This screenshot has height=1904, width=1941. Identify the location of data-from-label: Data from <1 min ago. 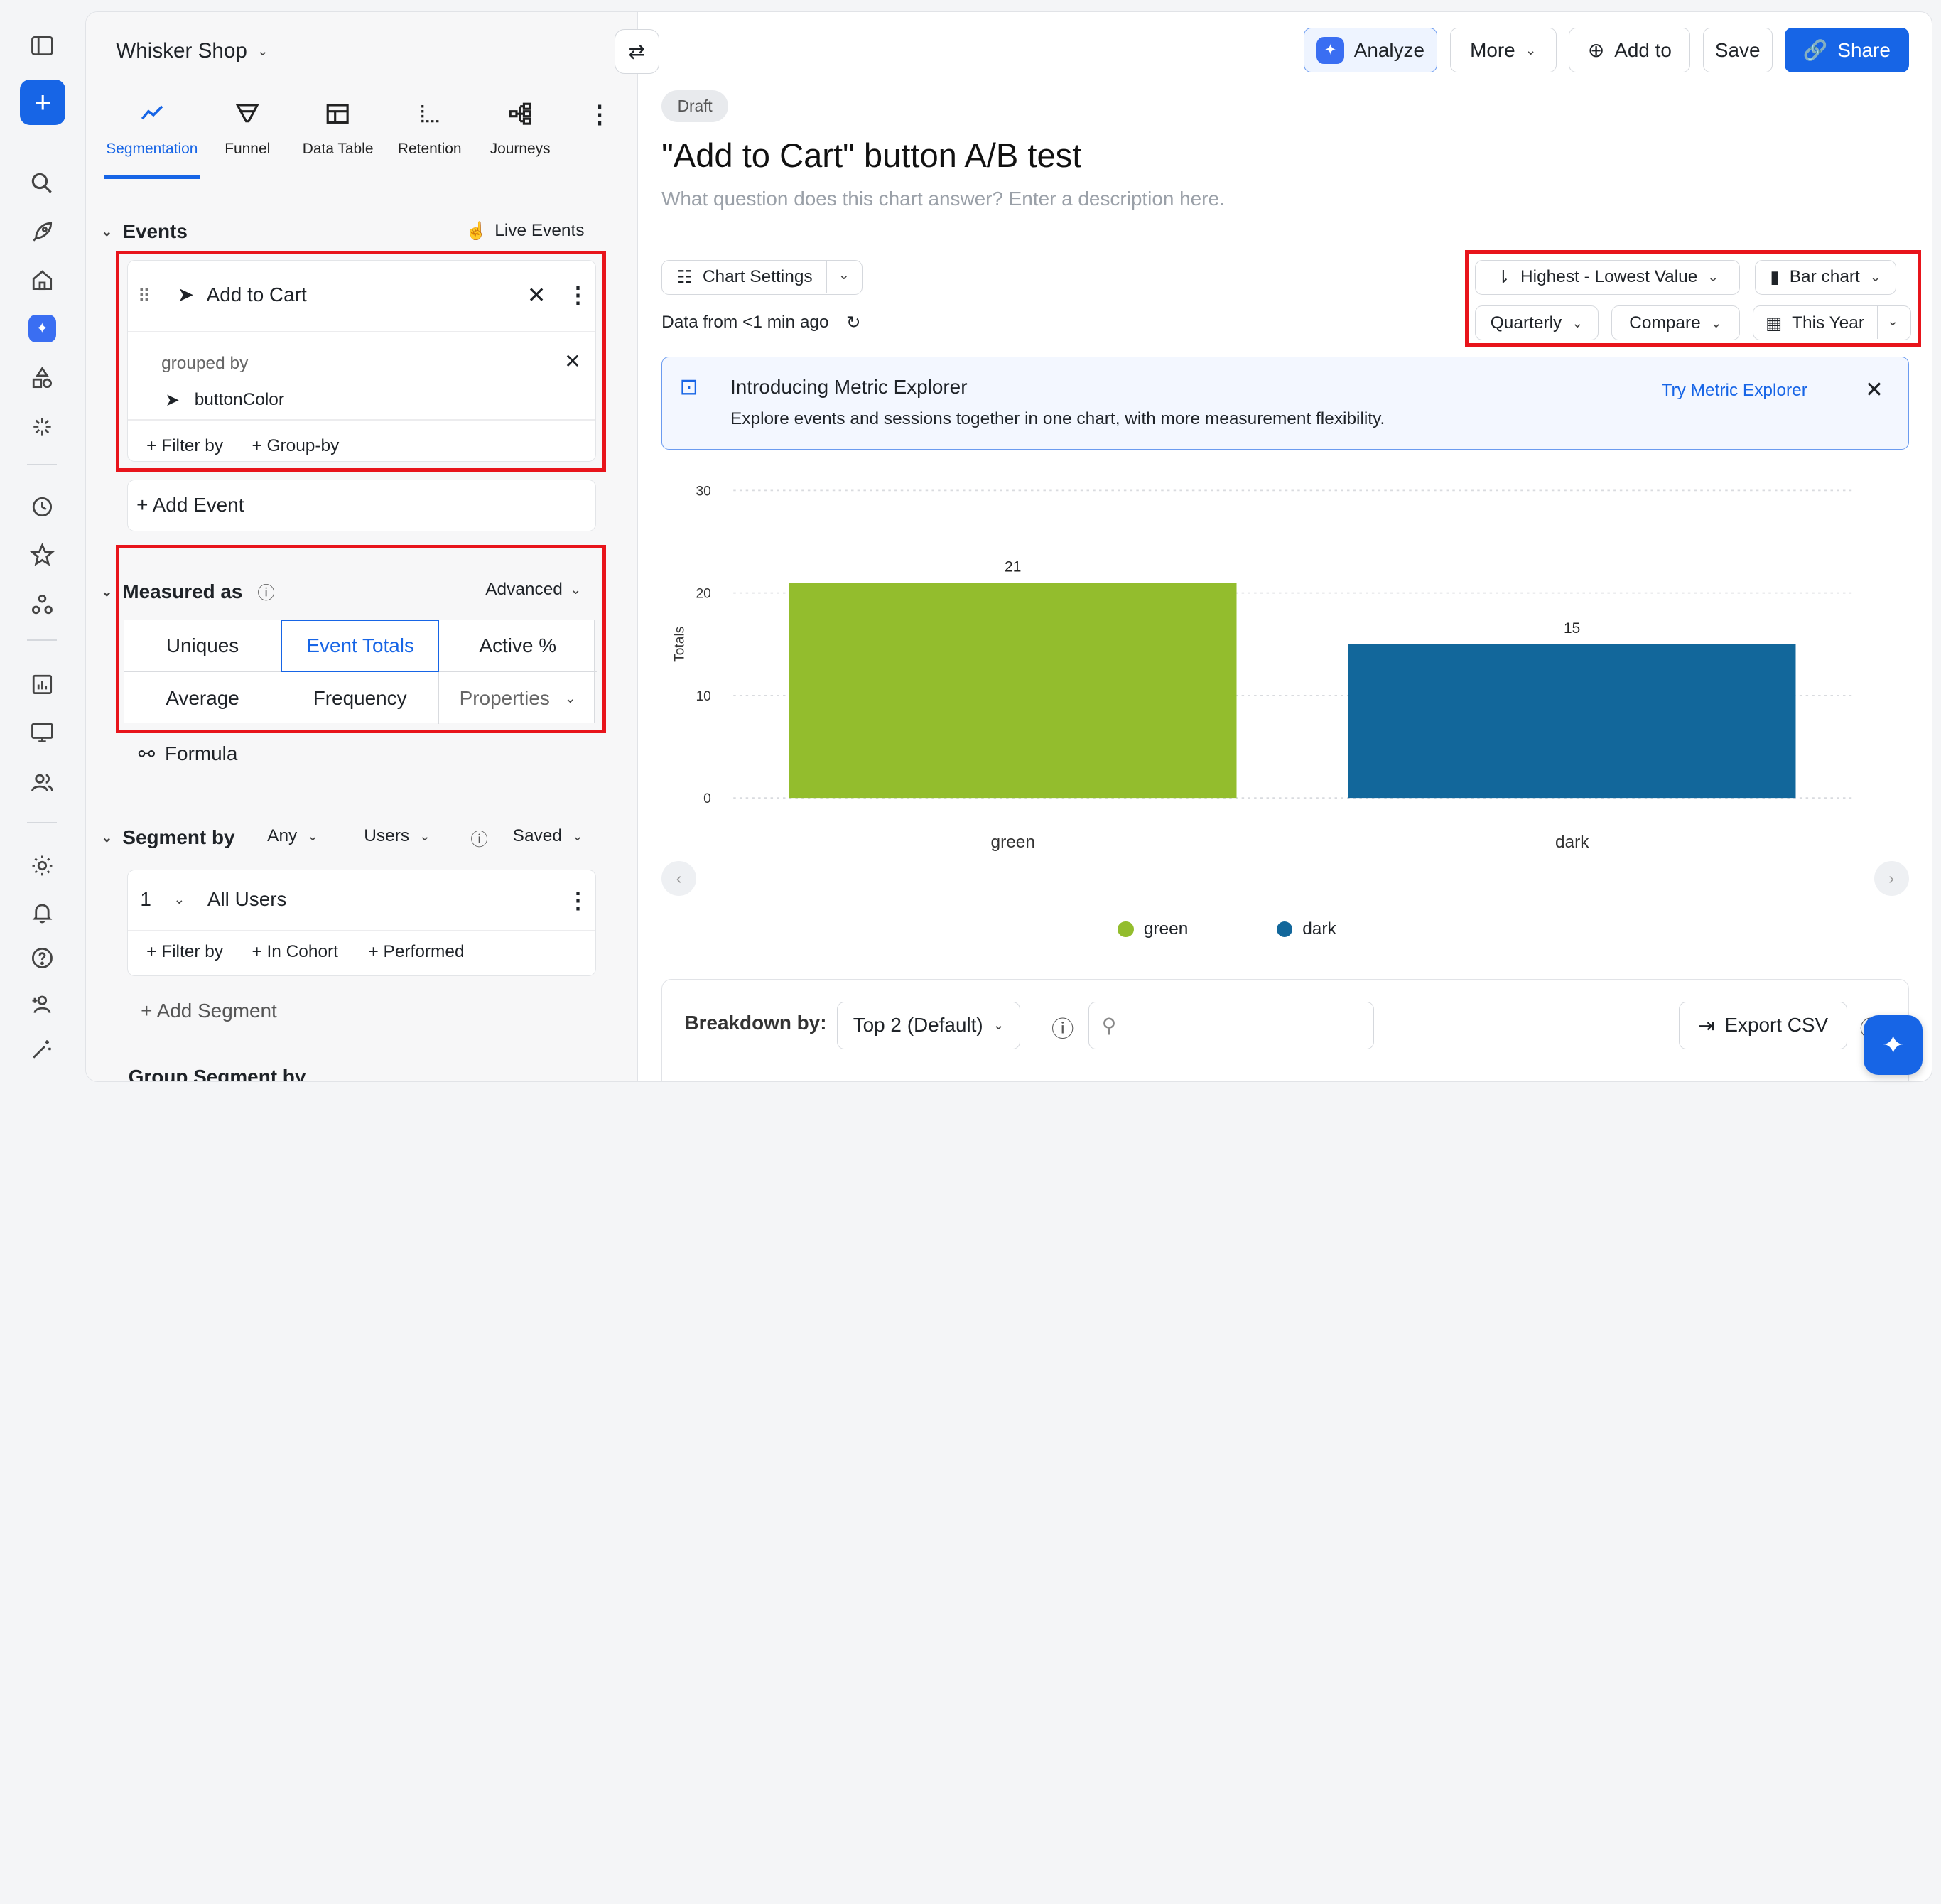
(745, 322).